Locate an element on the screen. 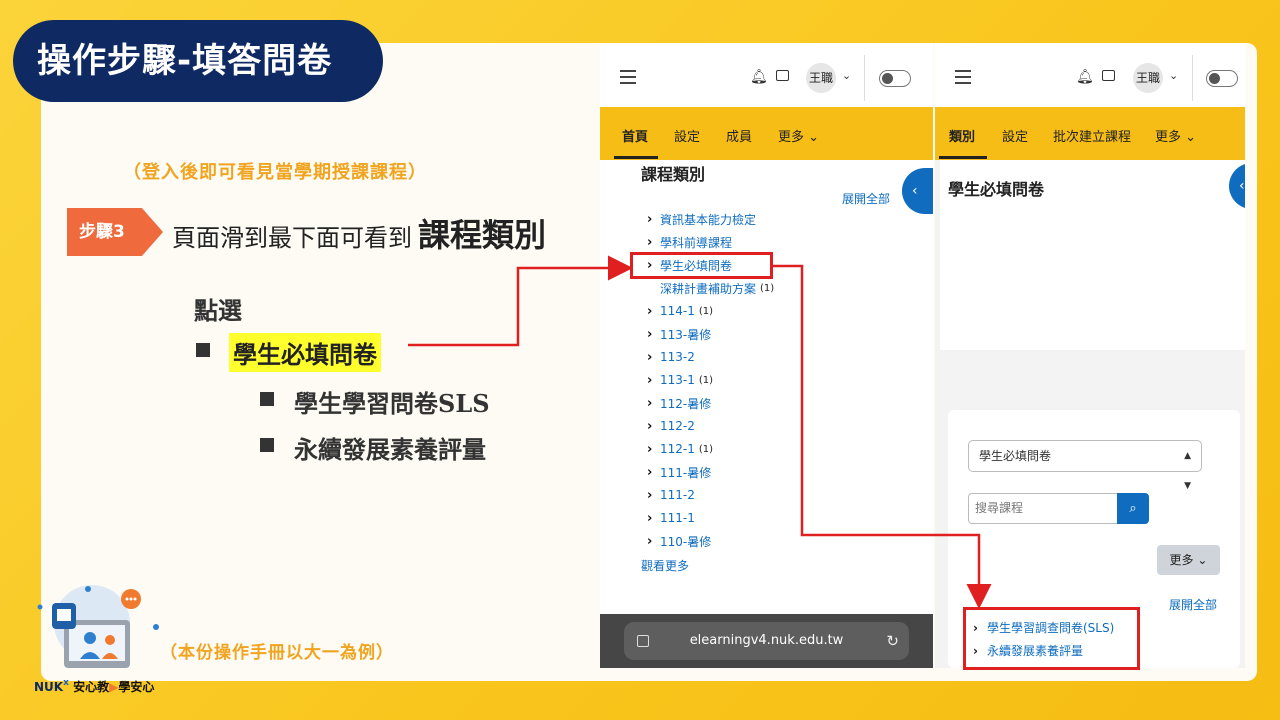 The height and width of the screenshot is (720, 1280). tab-home: 首頁 is located at coordinates (635, 135).